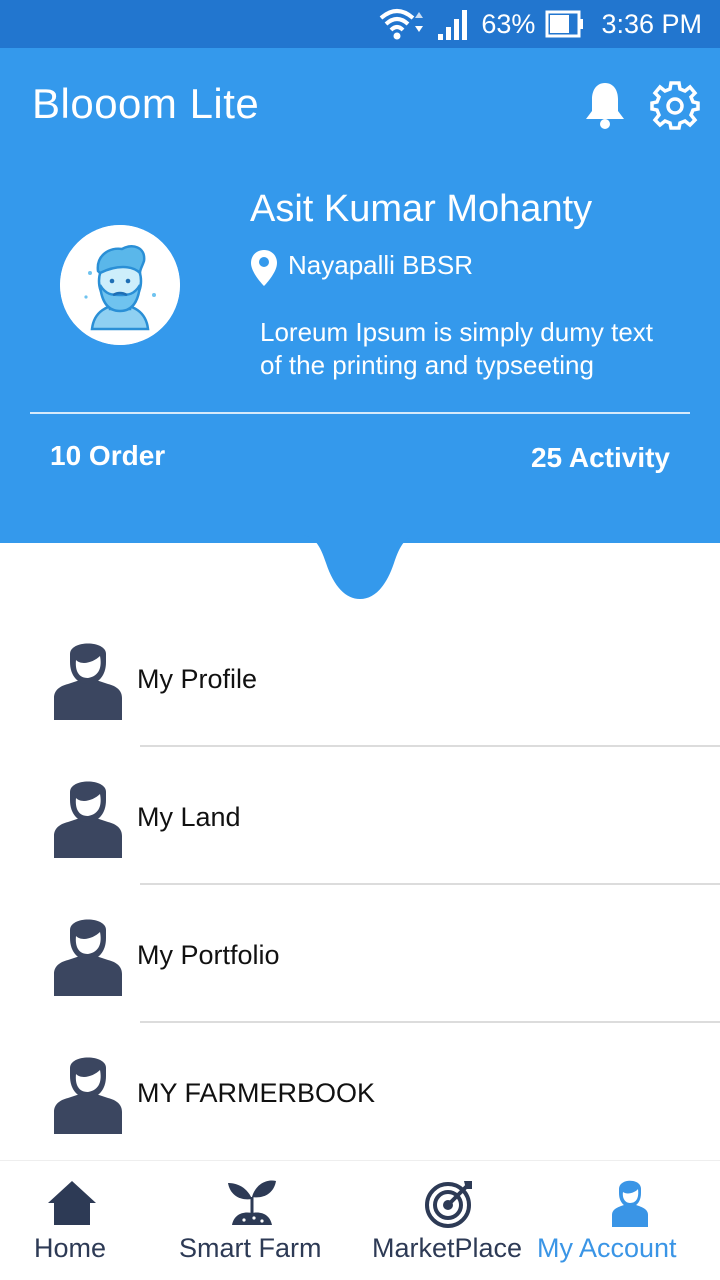  Describe the element at coordinates (600, 458) in the screenshot. I see `activity-count: 25 Activity` at that location.